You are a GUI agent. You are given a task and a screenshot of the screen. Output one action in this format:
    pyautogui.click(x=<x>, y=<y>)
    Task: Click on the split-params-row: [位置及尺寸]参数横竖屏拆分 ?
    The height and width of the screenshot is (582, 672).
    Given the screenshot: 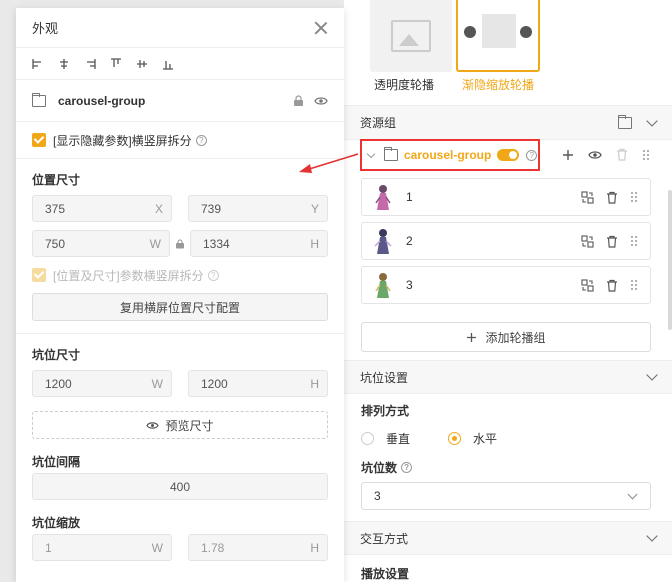 What is the action you would take?
    pyautogui.click(x=180, y=275)
    